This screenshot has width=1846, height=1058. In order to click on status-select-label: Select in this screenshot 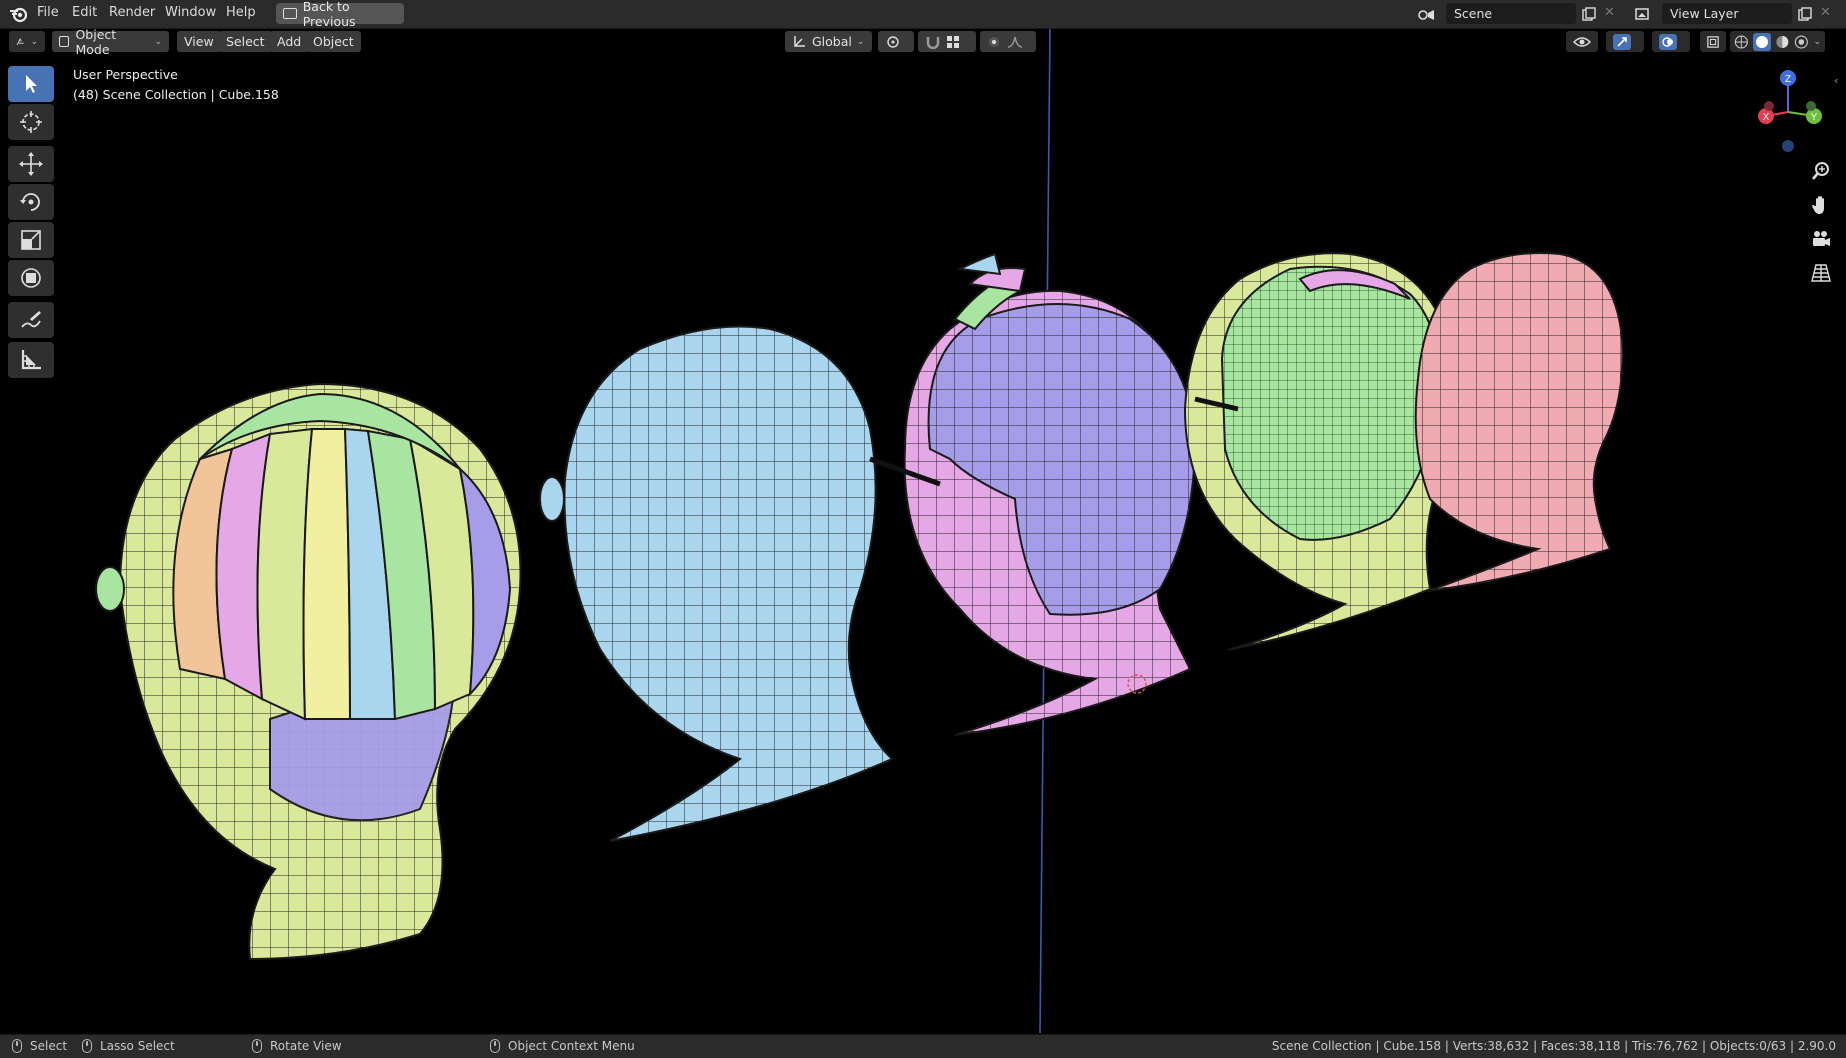, I will do `click(49, 1046)`.